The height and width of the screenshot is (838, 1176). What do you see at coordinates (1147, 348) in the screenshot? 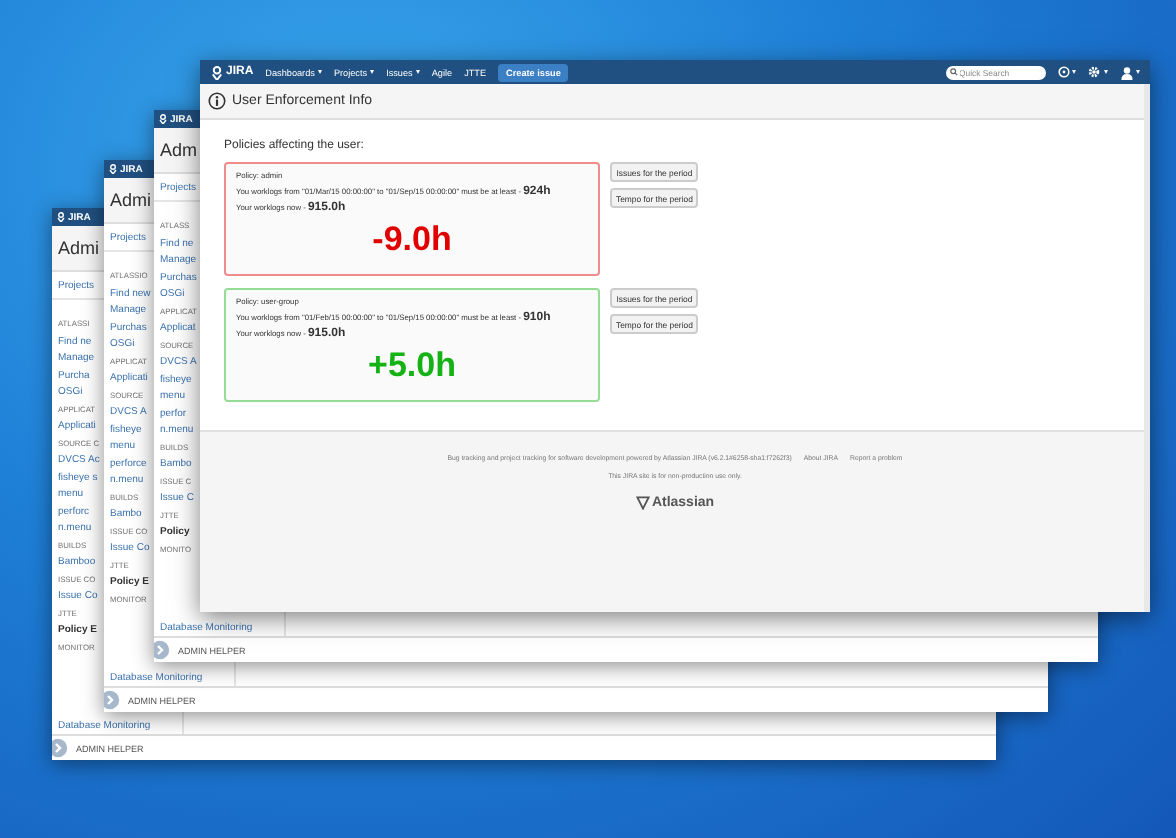
I see `scrollbar` at bounding box center [1147, 348].